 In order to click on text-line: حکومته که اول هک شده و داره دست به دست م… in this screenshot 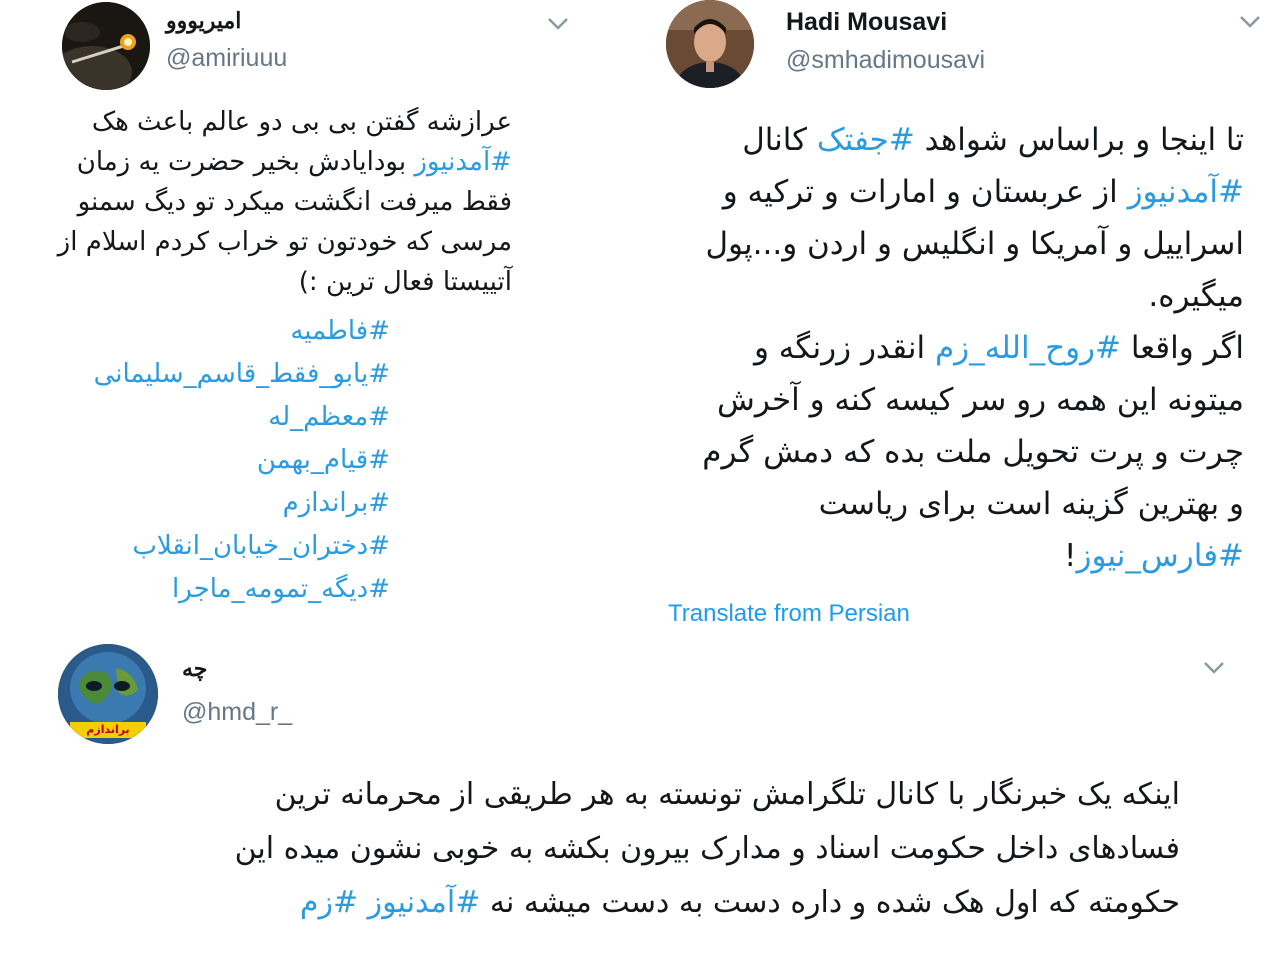, I will do `click(707, 903)`.